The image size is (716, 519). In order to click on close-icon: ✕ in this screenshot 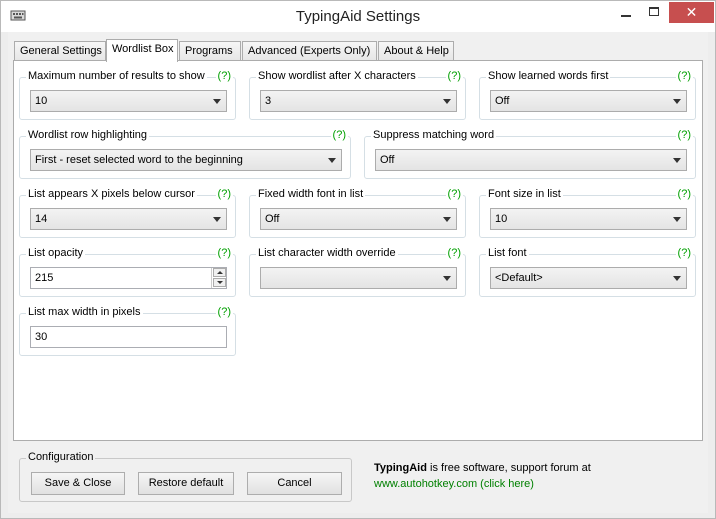, I will do `click(691, 12)`.